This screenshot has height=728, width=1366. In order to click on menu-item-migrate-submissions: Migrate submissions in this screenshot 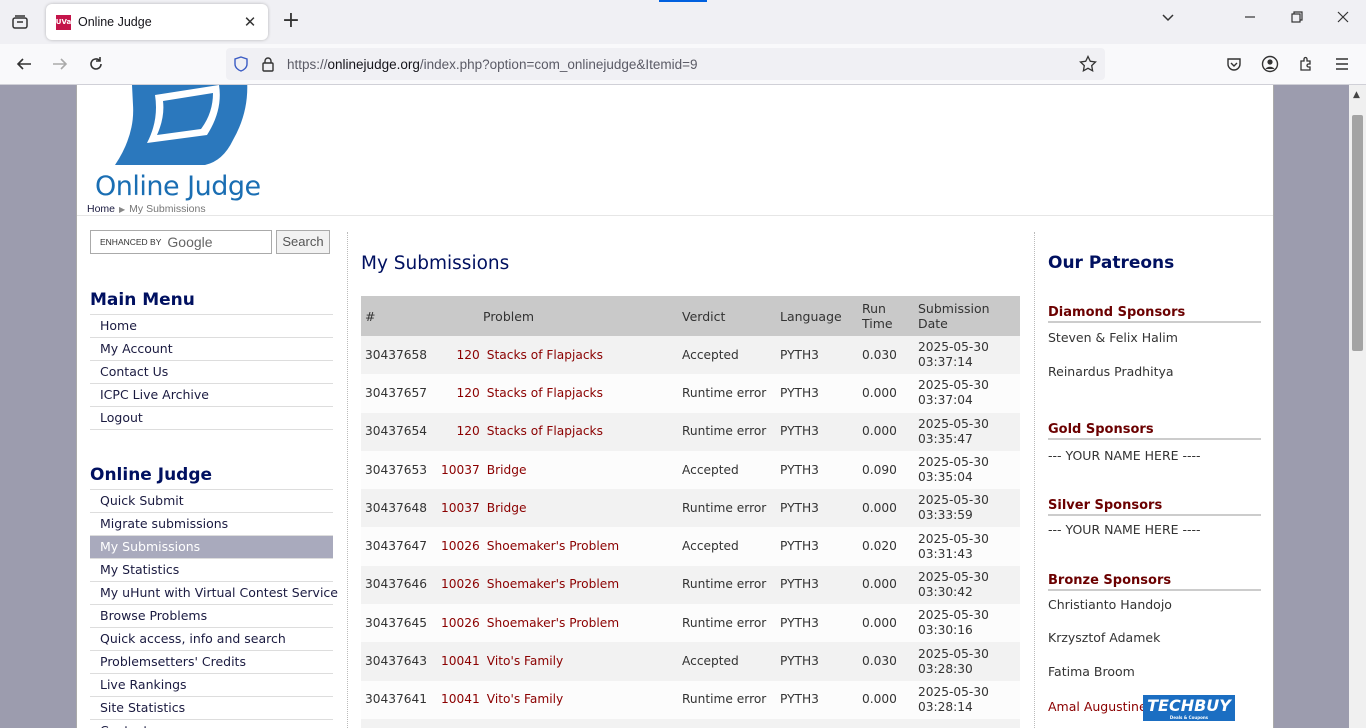, I will do `click(211, 524)`.